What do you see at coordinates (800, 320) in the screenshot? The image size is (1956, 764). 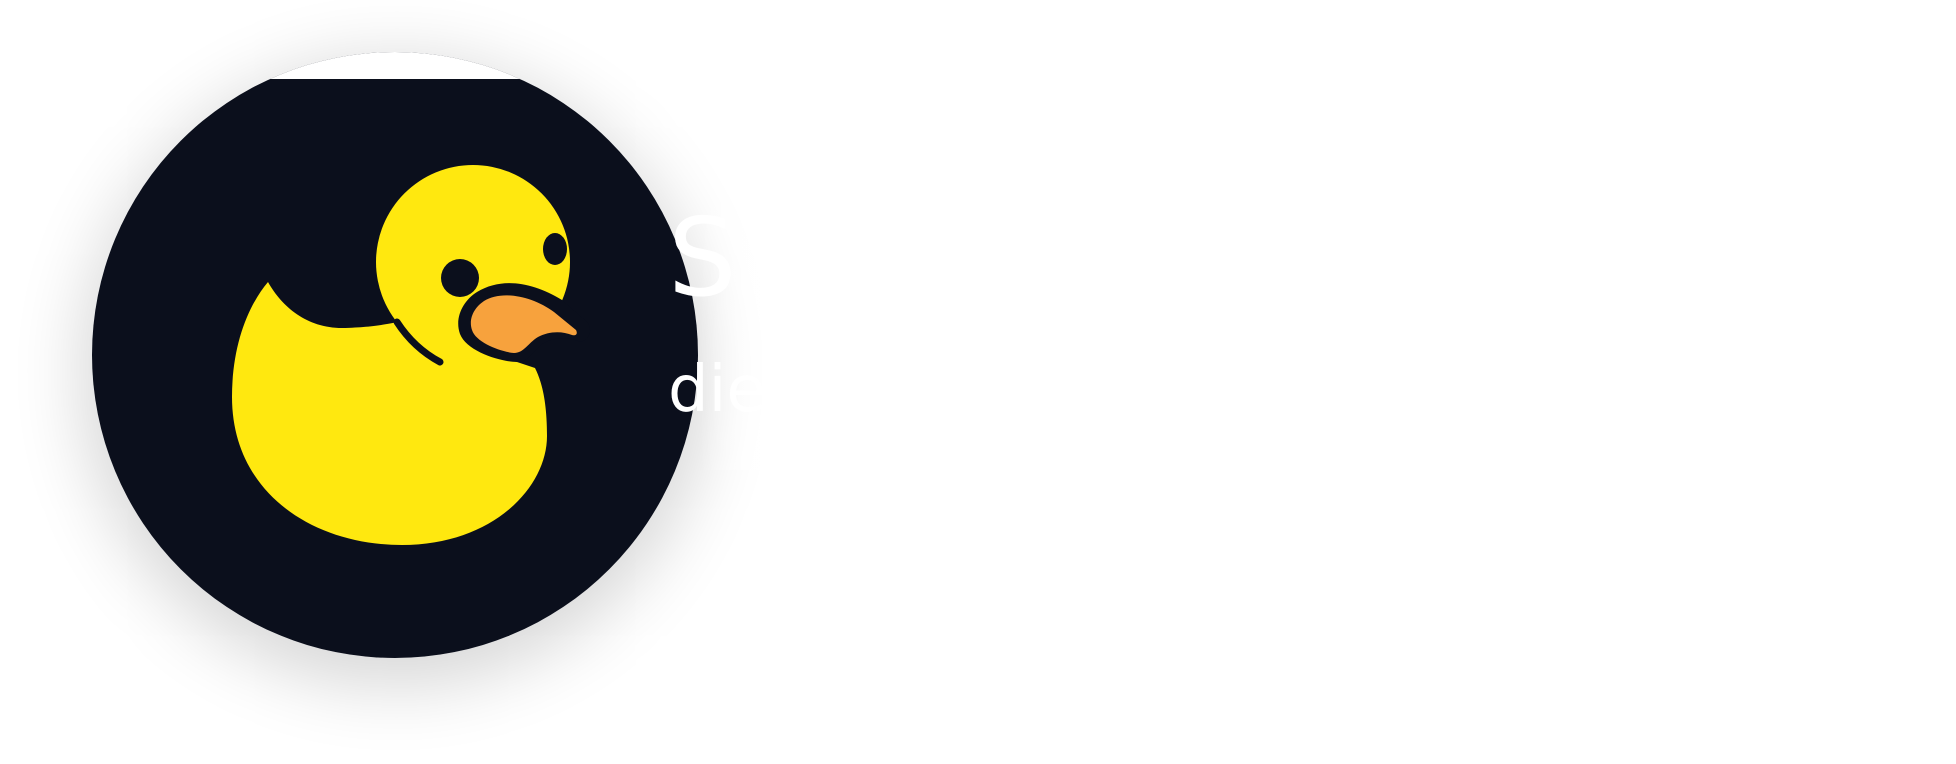 I see `text-fade-overlay` at bounding box center [800, 320].